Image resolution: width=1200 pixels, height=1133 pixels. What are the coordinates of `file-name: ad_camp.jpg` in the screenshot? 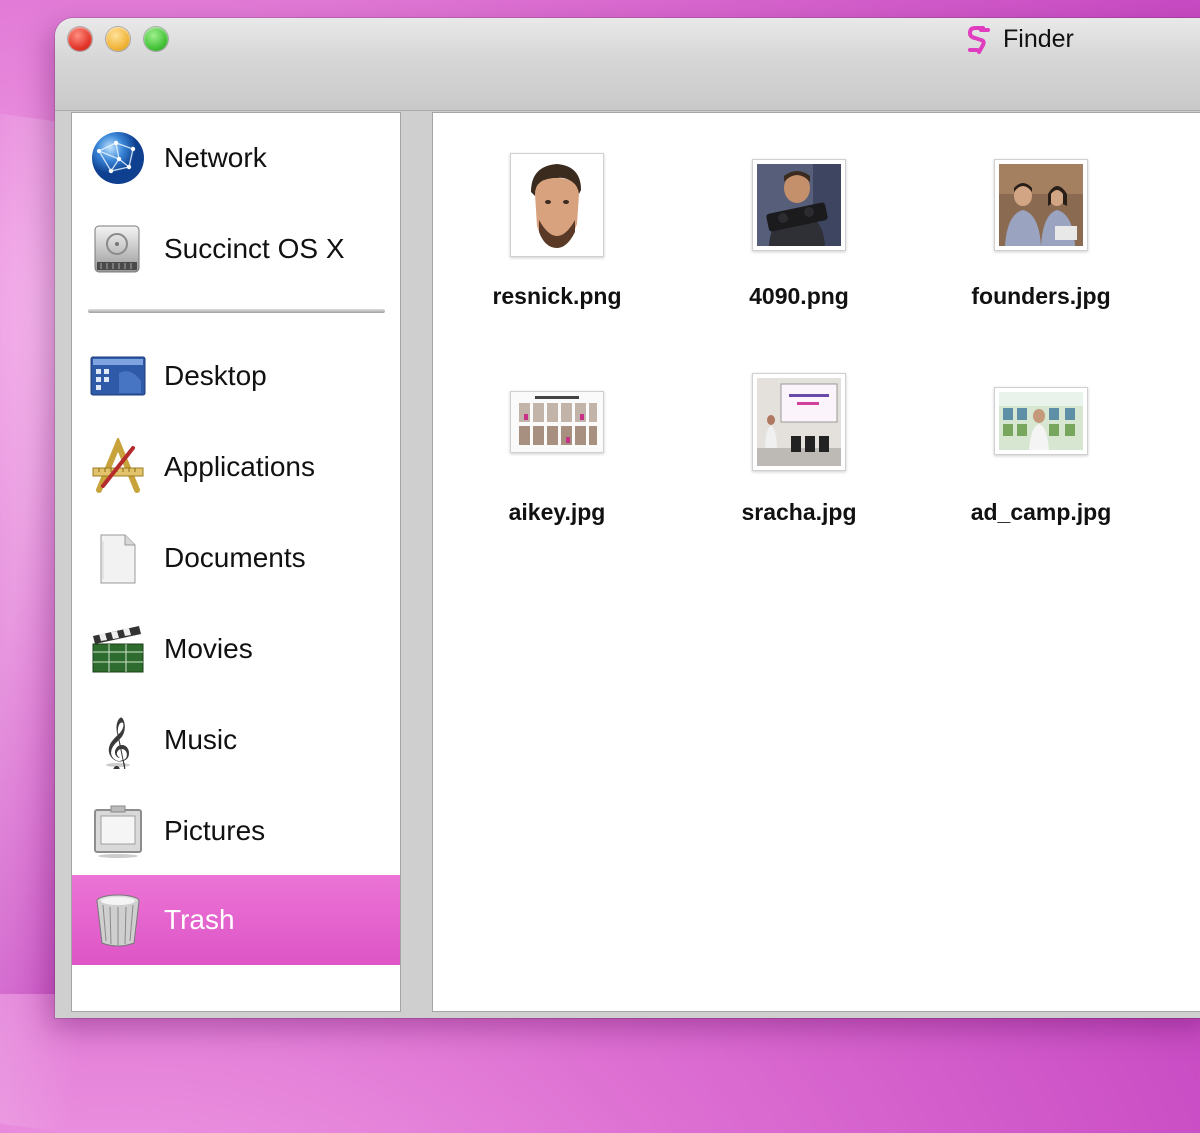 It's located at (1041, 512).